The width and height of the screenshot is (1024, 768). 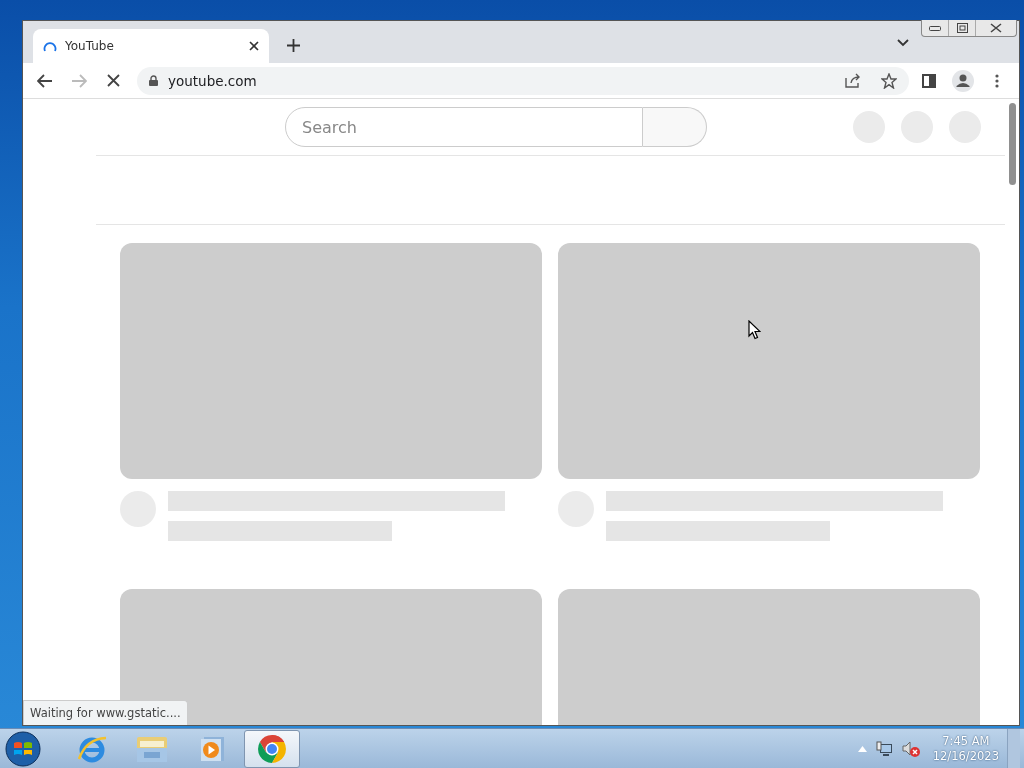 What do you see at coordinates (523, 80) in the screenshot?
I see `address-bar: youtube.com` at bounding box center [523, 80].